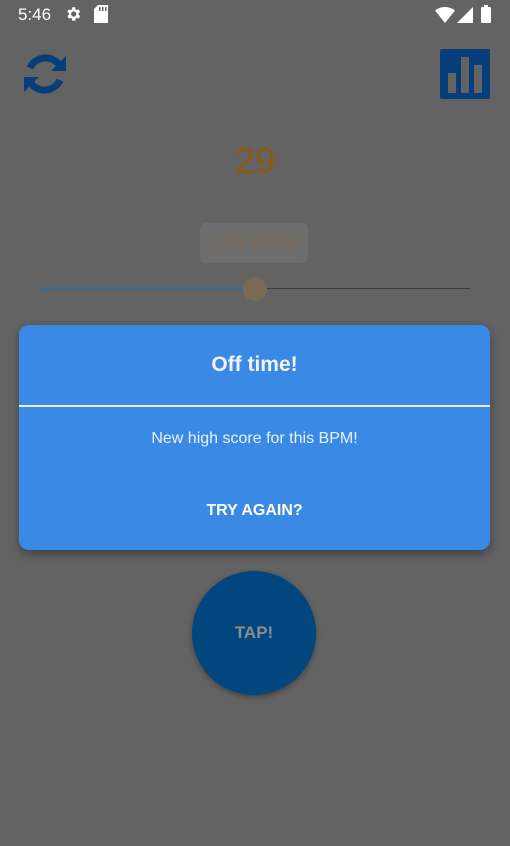 Image resolution: width=510 pixels, height=846 pixels. What do you see at coordinates (255, 15) in the screenshot?
I see `status-bar: 5:46` at bounding box center [255, 15].